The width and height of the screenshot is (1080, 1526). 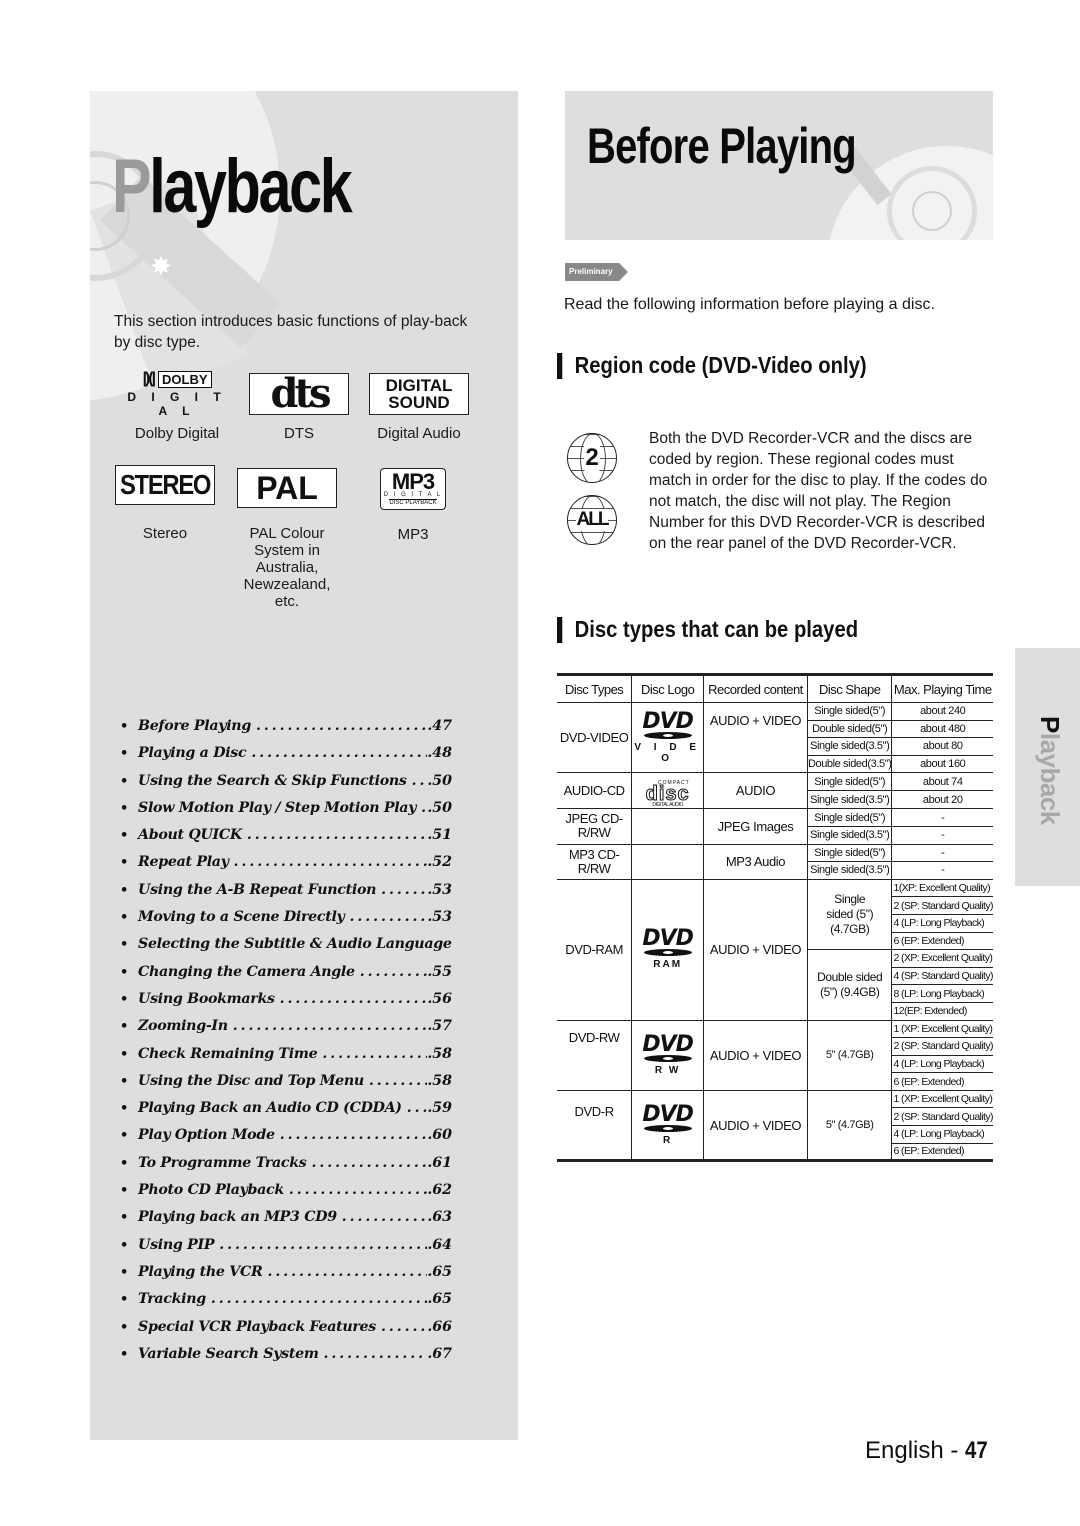 What do you see at coordinates (286, 1359) in the screenshot?
I see `toc-item: • Variable Search System .67` at bounding box center [286, 1359].